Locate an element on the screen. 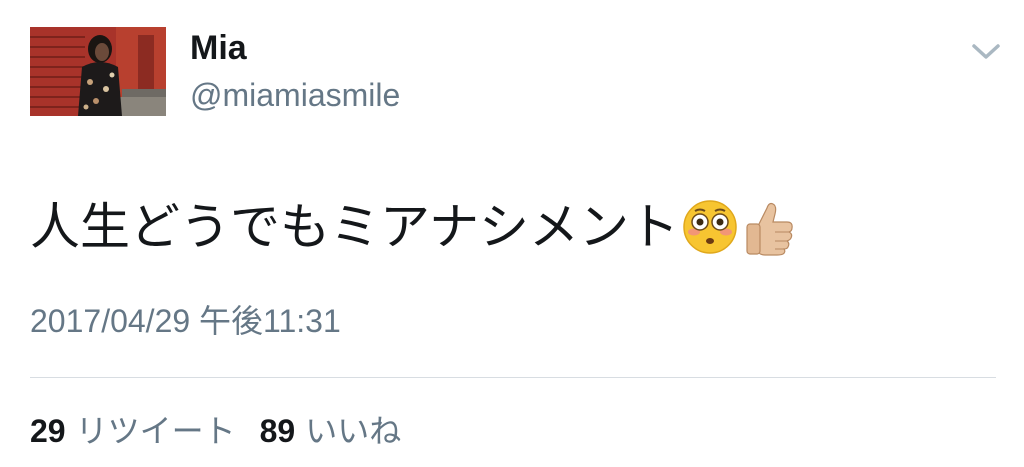 The image size is (1024, 467). display-name: Mia is located at coordinates (218, 48).